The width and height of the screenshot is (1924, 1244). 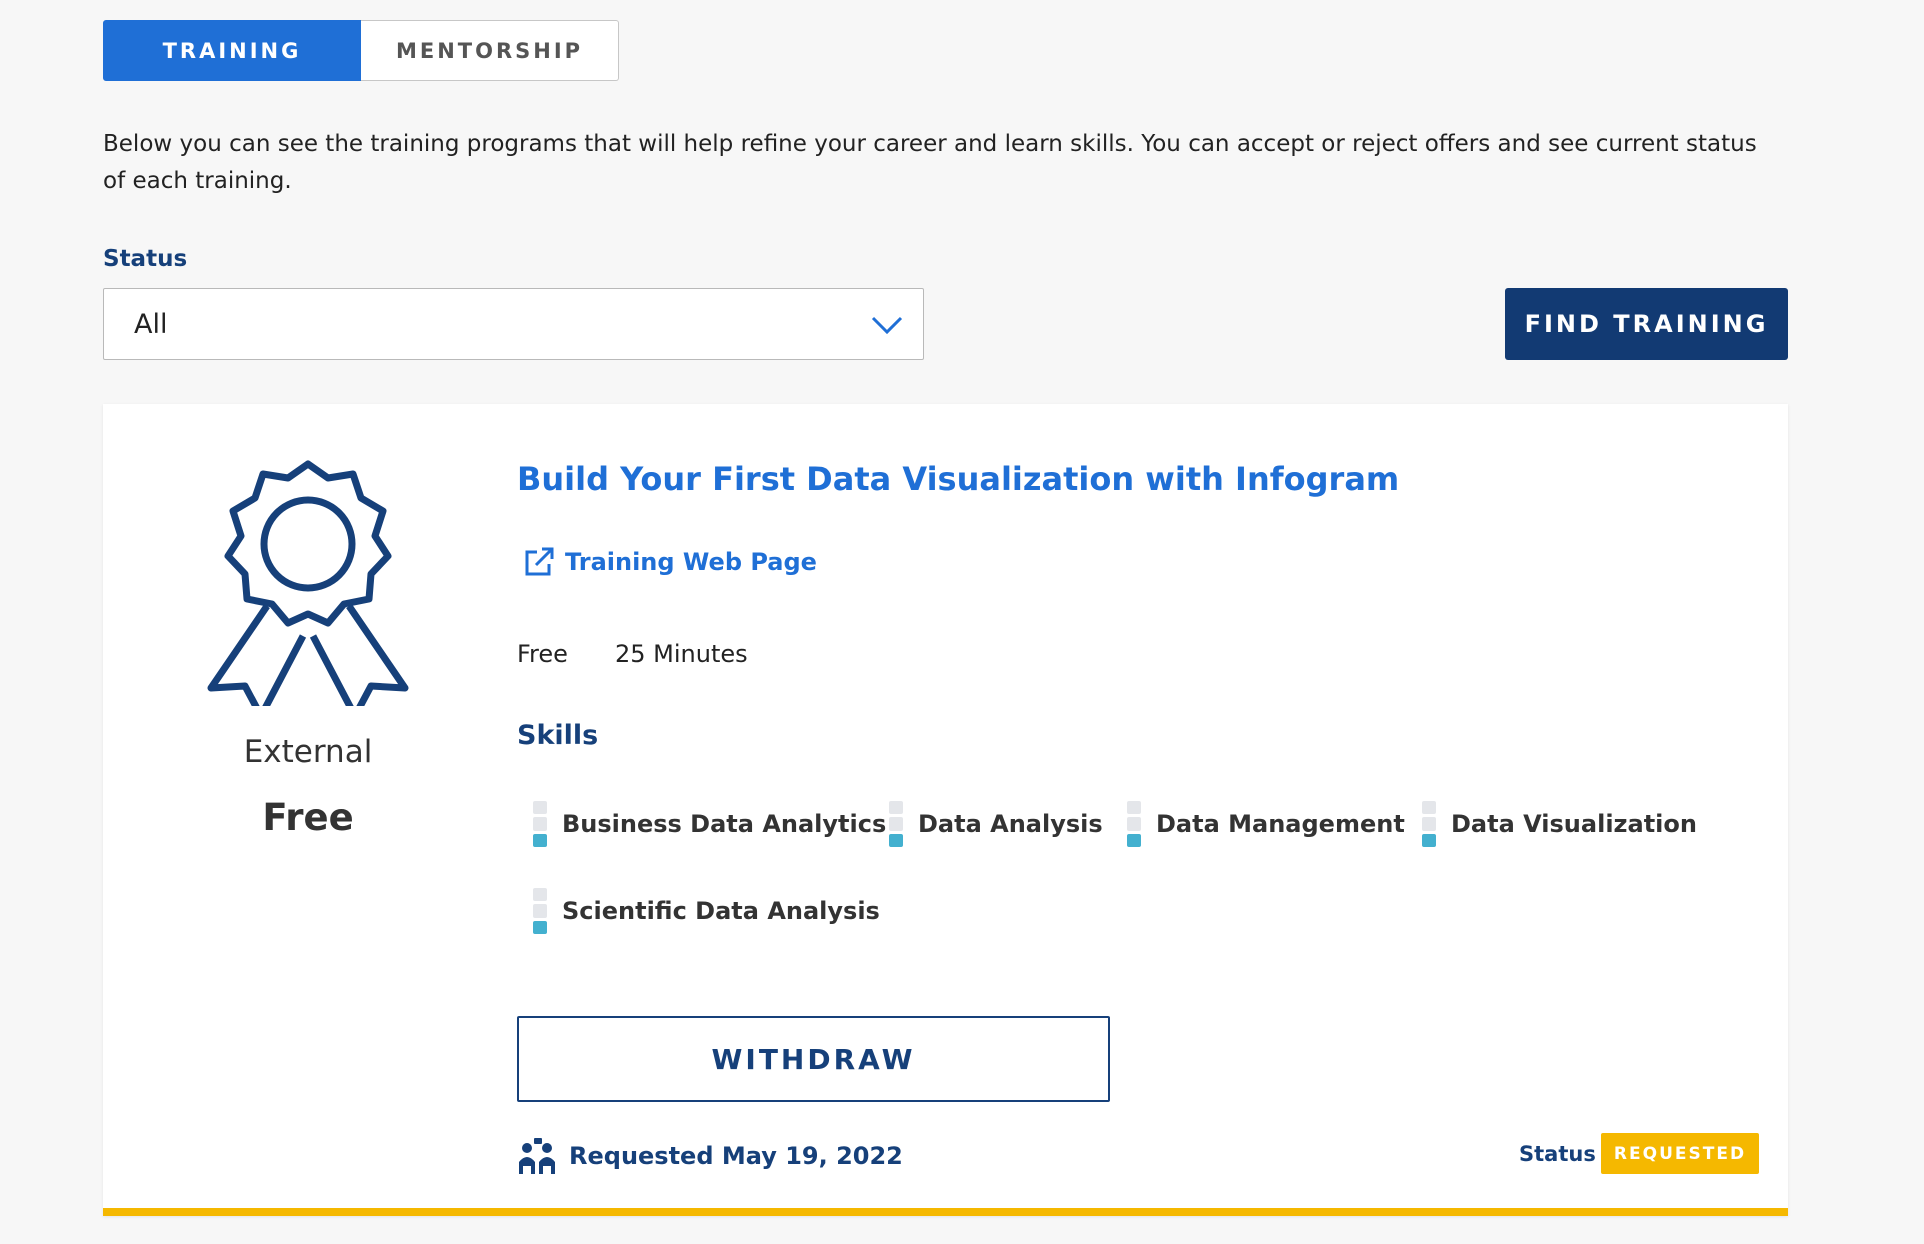 I want to click on mentoring-people-icon, so click(x=537, y=1156).